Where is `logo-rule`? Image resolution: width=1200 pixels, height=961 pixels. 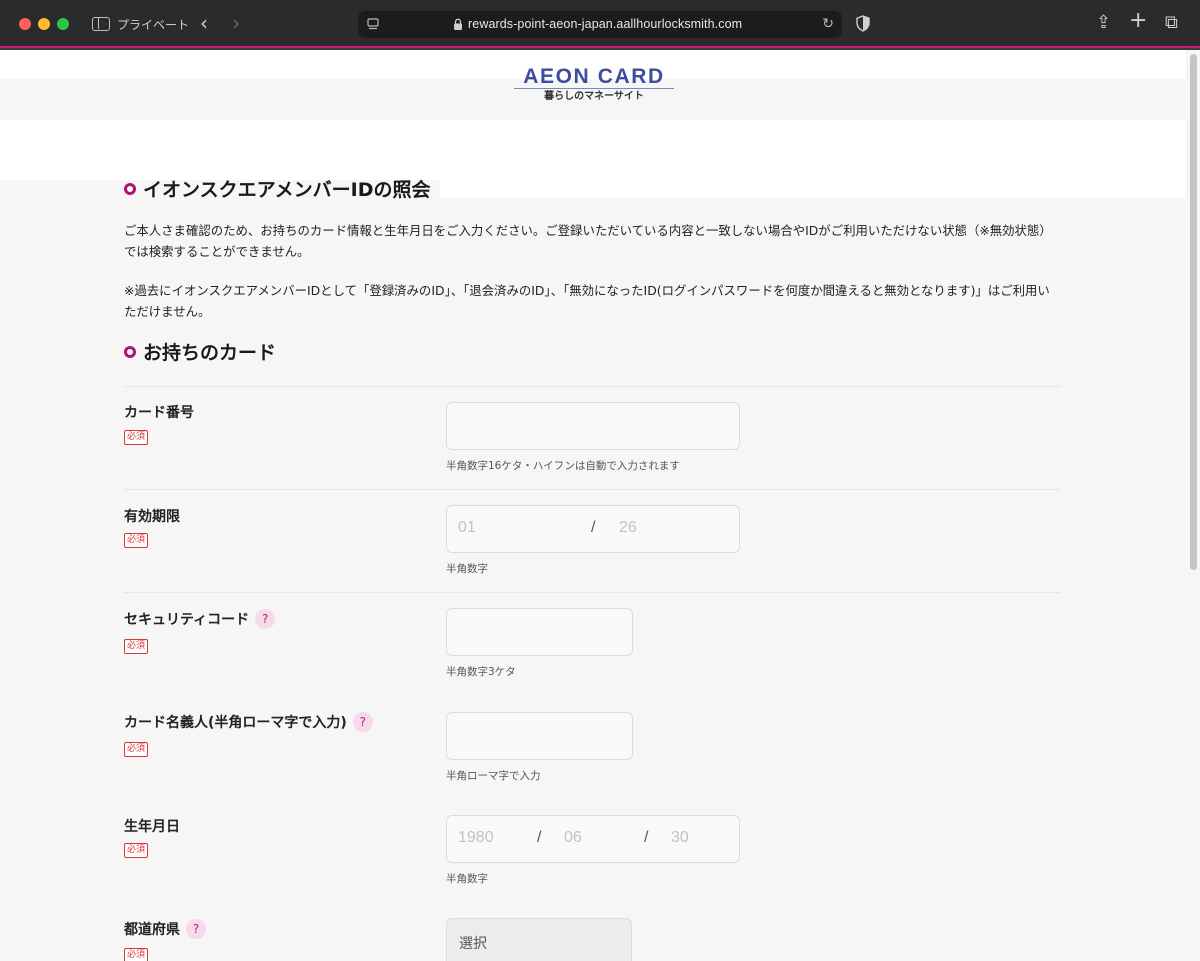 logo-rule is located at coordinates (594, 88).